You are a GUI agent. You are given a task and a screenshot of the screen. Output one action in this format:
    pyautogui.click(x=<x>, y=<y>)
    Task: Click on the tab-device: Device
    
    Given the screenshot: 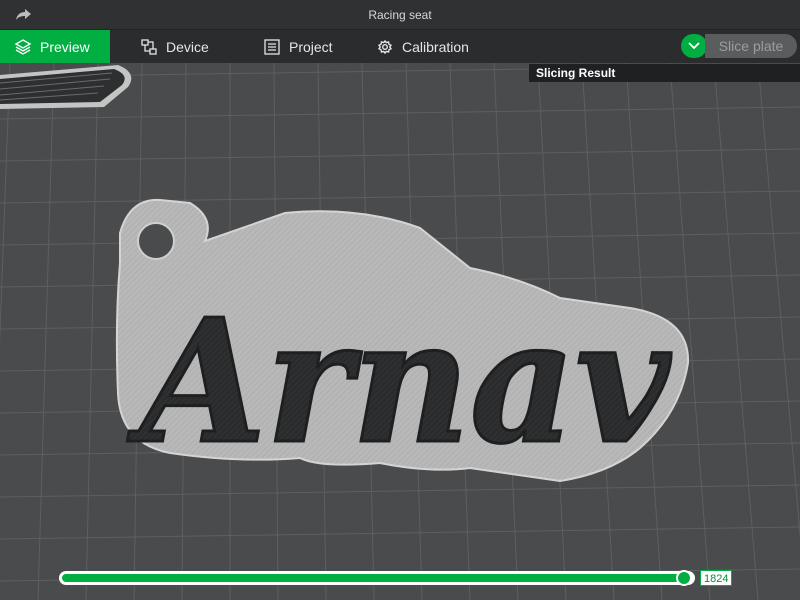 What is the action you would take?
    pyautogui.click(x=174, y=46)
    